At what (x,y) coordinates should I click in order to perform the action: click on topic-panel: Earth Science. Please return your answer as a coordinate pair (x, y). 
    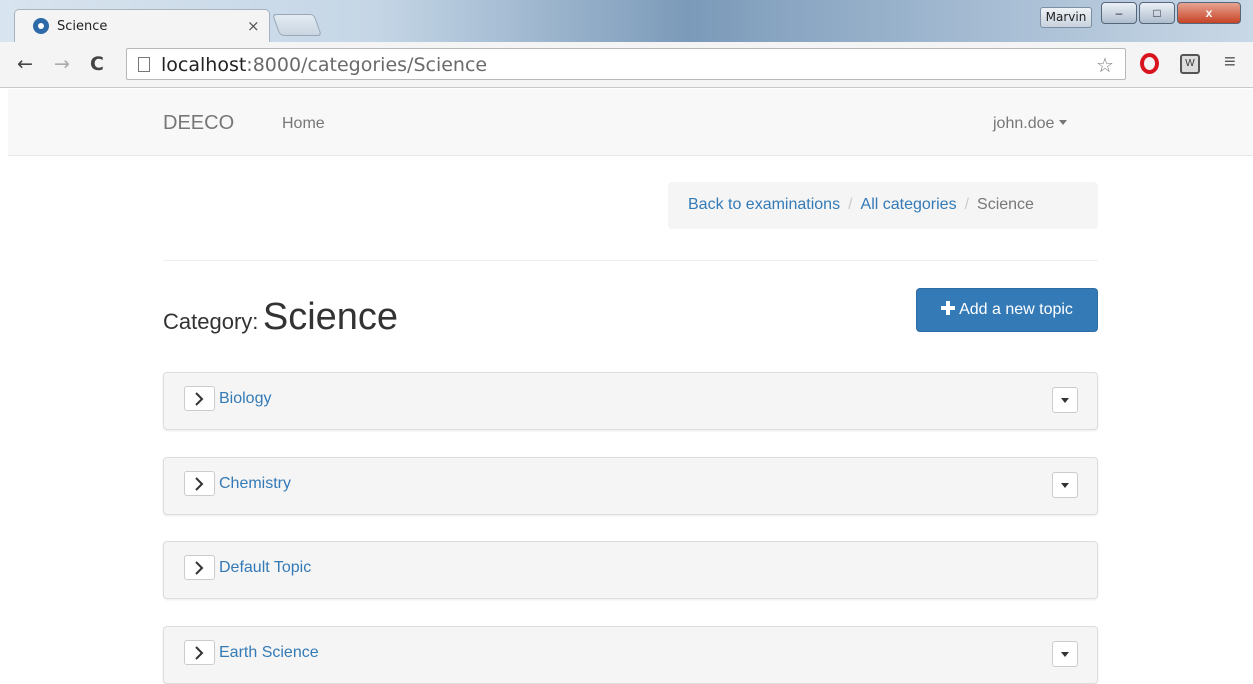
    Looking at the image, I should click on (630, 655).